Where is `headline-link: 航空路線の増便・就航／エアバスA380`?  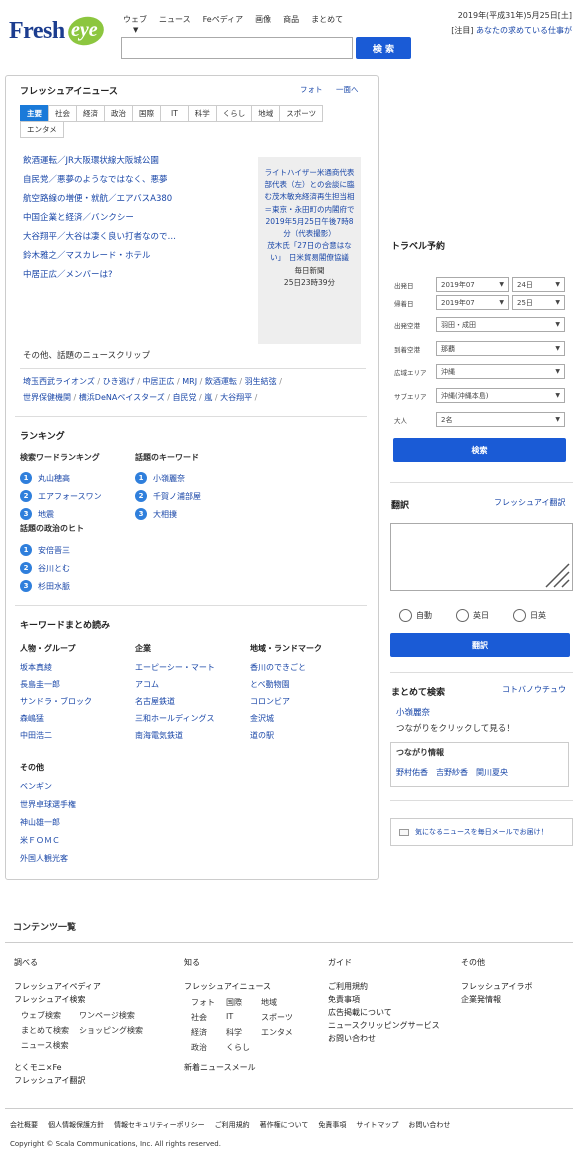
headline-link: 航空路線の増便・就航／エアバスA380 is located at coordinates (97, 199).